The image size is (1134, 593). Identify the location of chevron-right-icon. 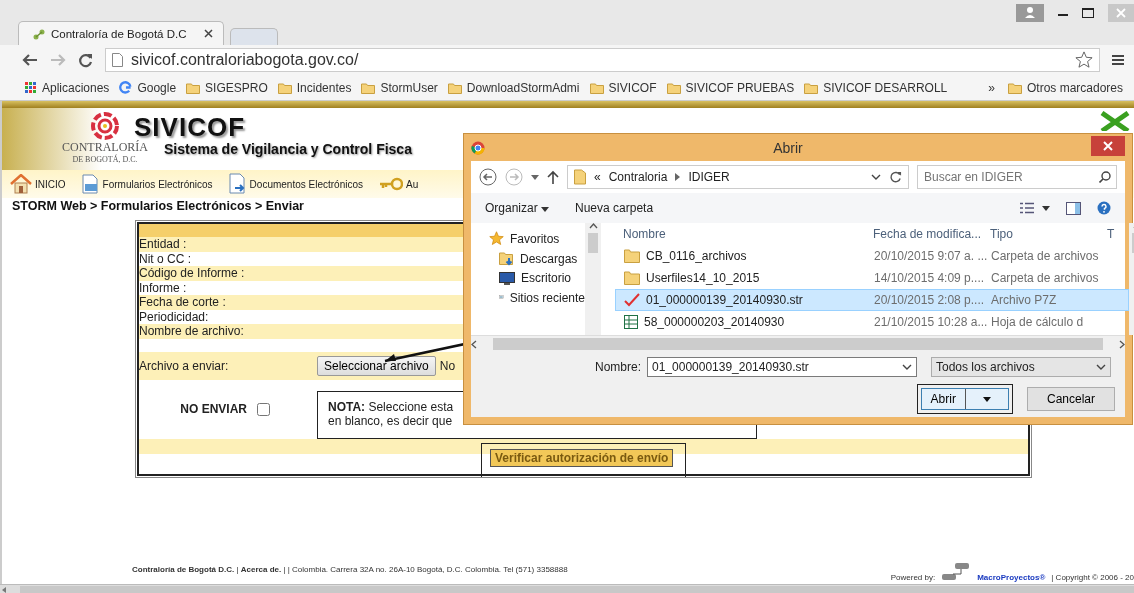
(678, 177).